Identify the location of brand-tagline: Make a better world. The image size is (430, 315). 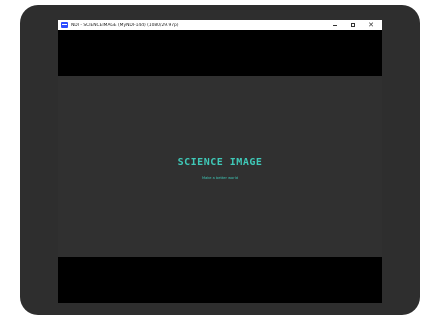
(220, 178).